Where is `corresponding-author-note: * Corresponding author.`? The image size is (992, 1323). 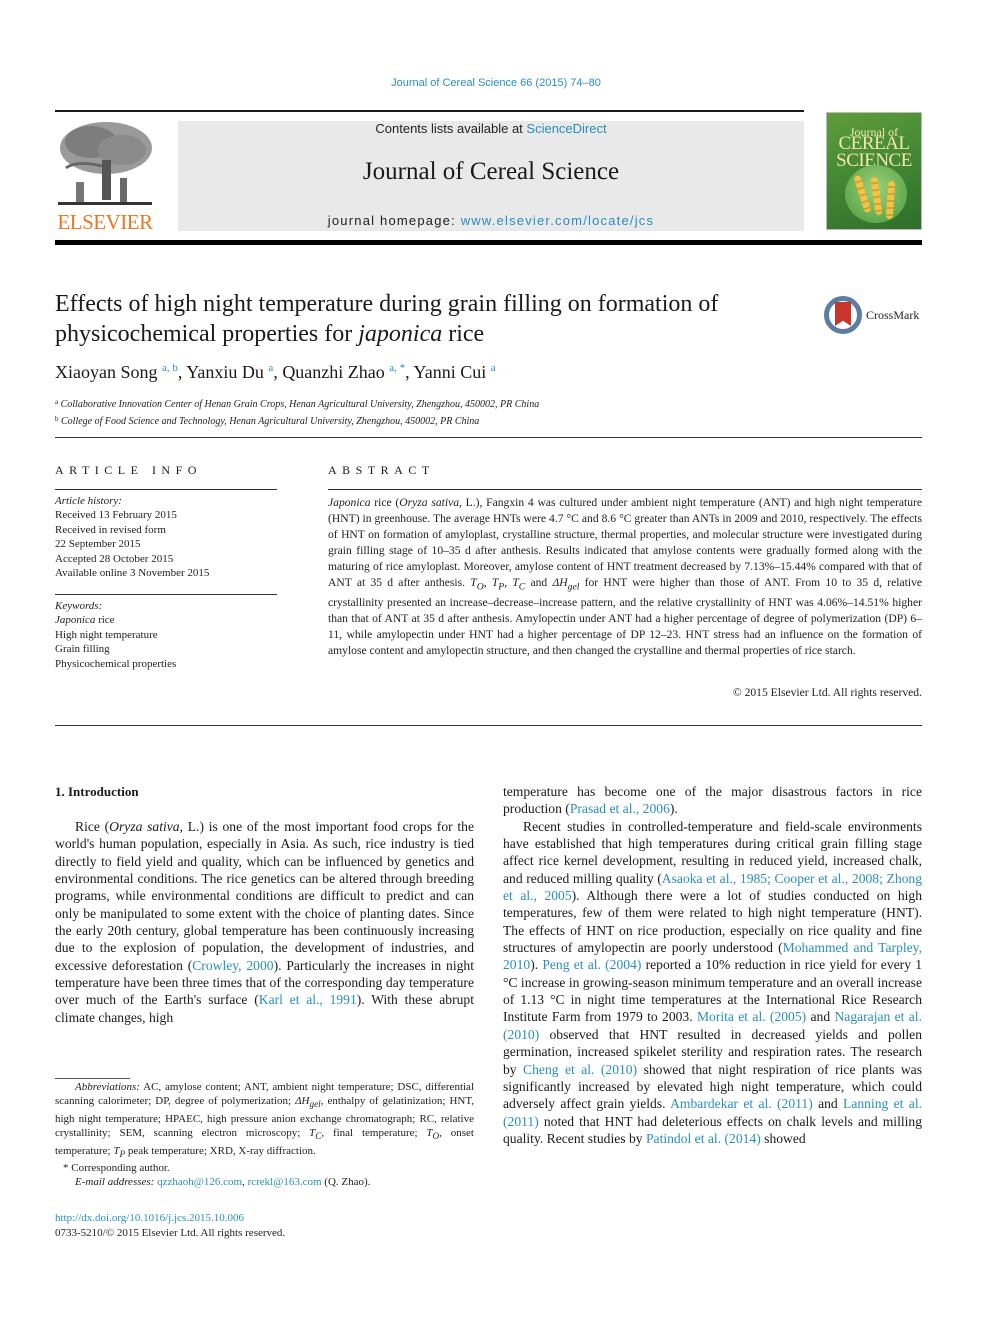
corresponding-author-note: * Corresponding author. is located at coordinates (116, 1168).